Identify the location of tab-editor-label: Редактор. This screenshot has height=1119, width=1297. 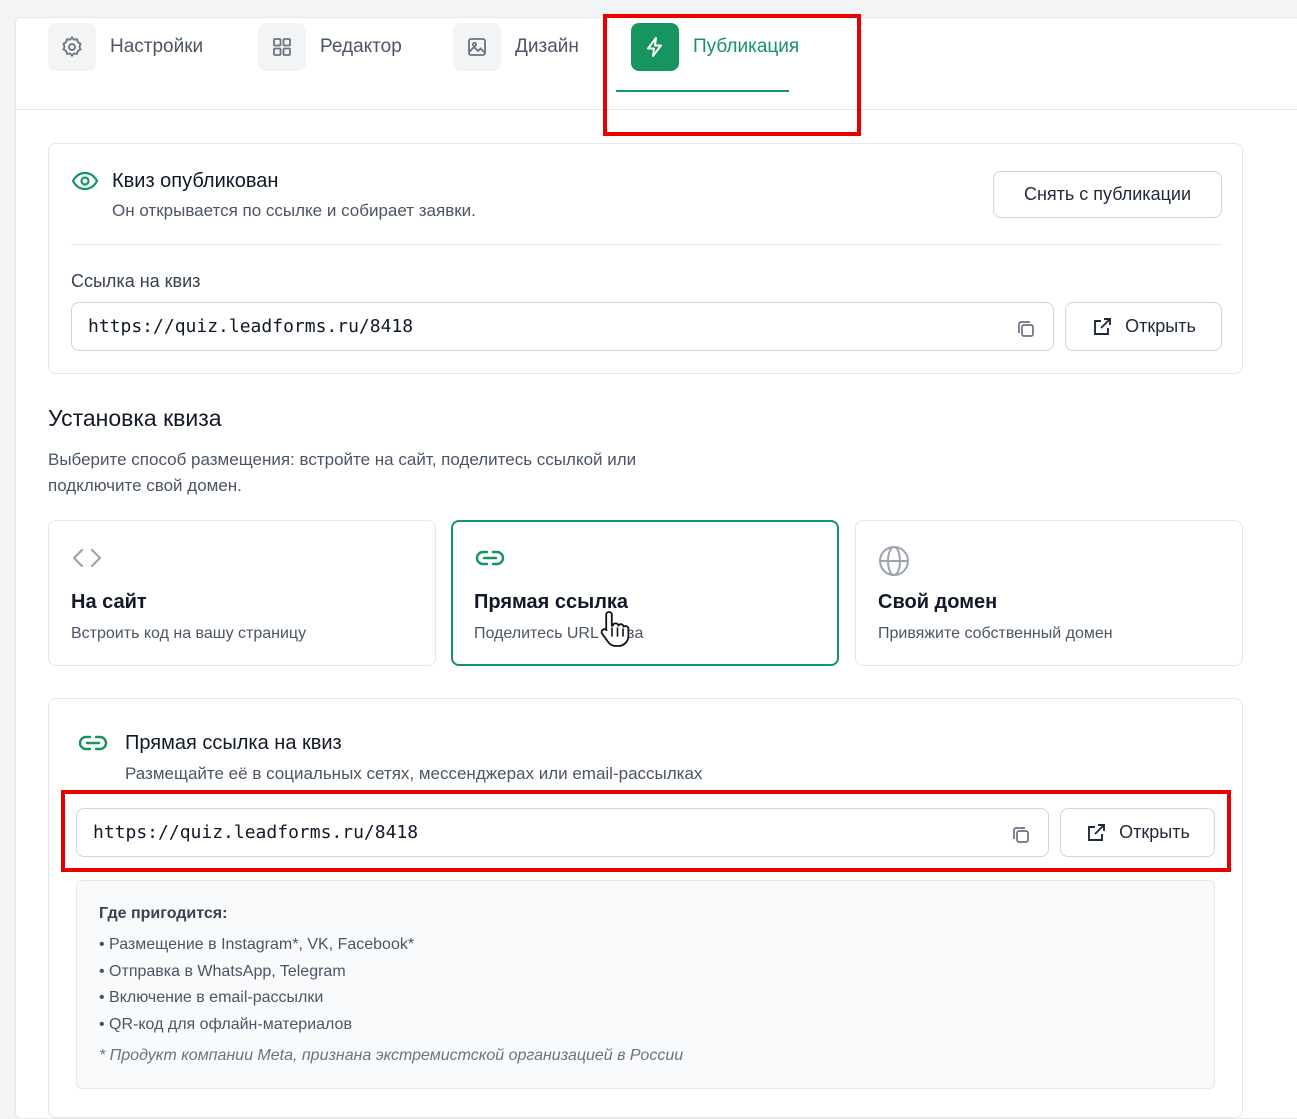
(361, 46).